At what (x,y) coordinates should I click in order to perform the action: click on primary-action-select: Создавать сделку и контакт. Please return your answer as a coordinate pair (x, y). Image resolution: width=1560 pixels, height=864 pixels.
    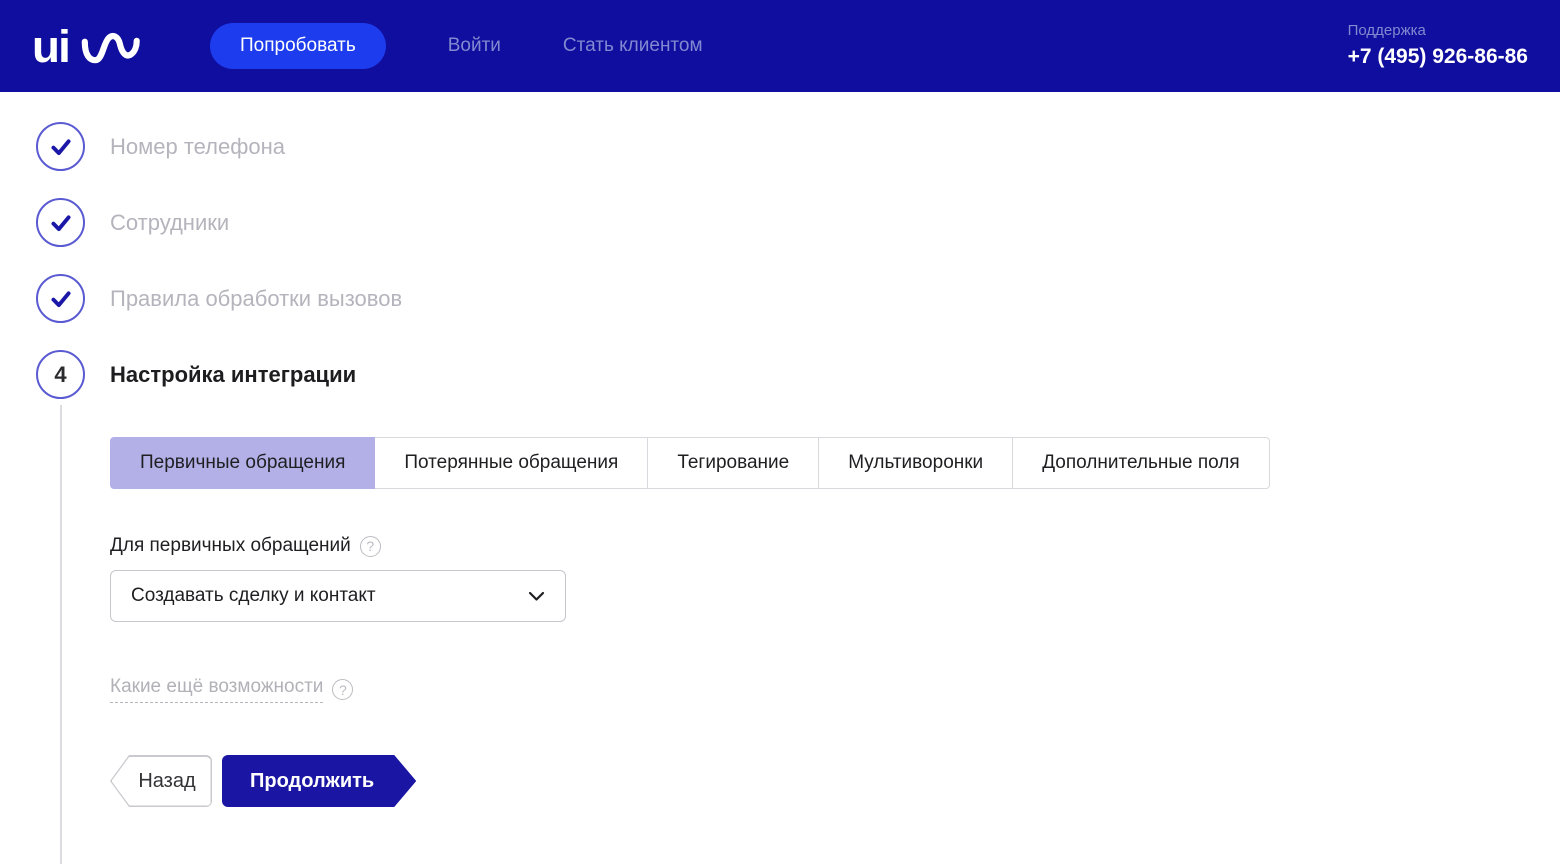
    Looking at the image, I should click on (338, 596).